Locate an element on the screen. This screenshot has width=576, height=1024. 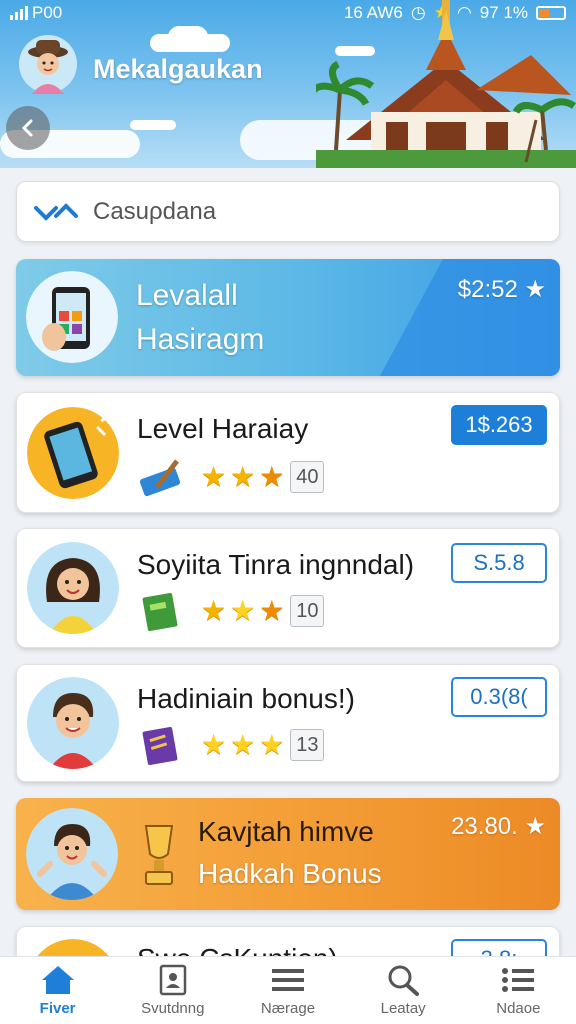
promo-title-line1: Kavjtah himve is located at coordinates (286, 831).